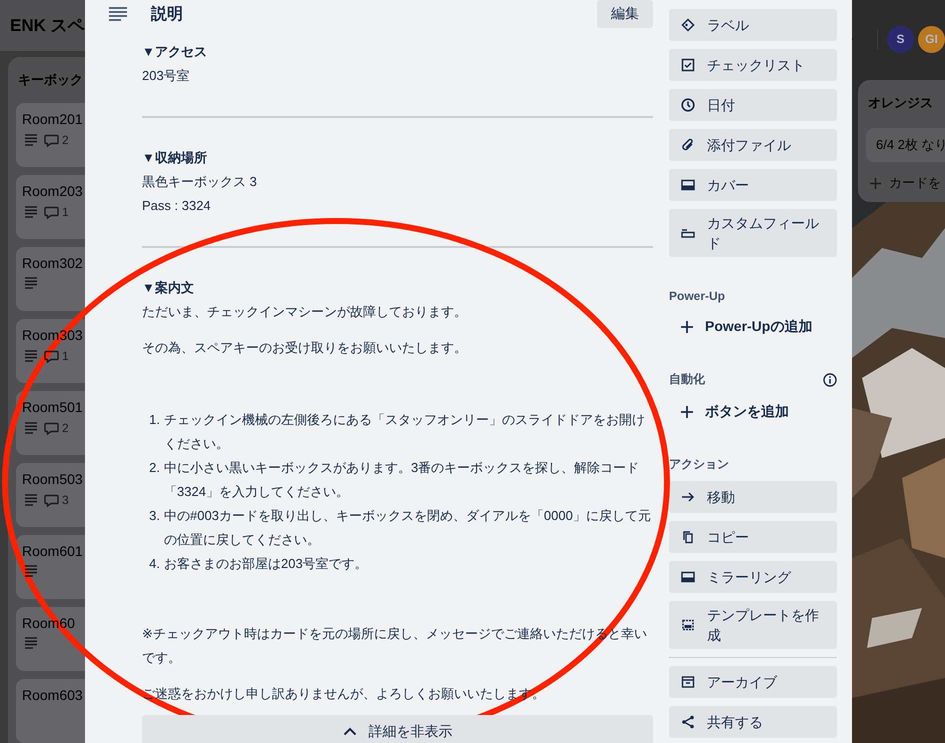 This screenshot has width=945, height=743. I want to click on card-title: Room302, so click(53, 263).